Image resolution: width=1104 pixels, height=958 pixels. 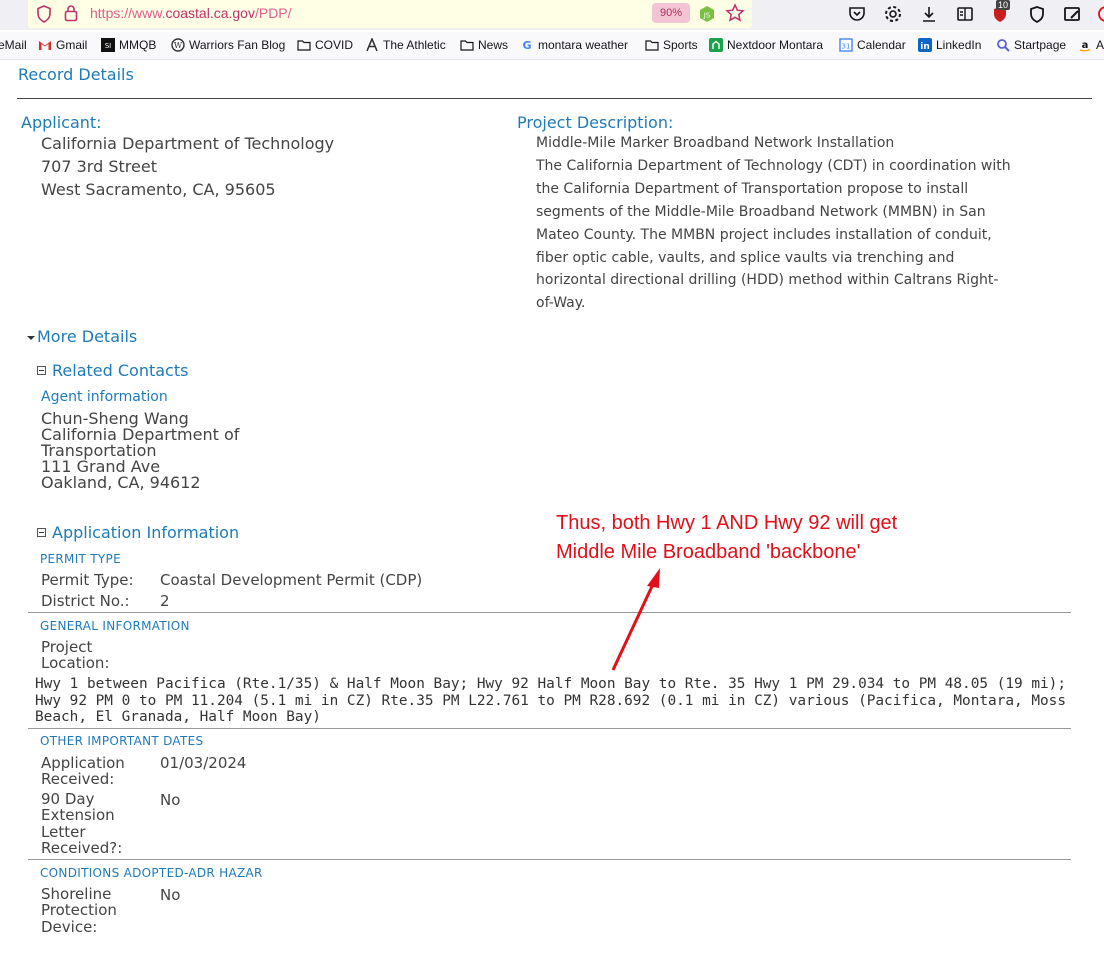 What do you see at coordinates (390, 14) in the screenshot?
I see `address-bar: https://www.coastal.ca.gov/PDP/ 90% JS` at bounding box center [390, 14].